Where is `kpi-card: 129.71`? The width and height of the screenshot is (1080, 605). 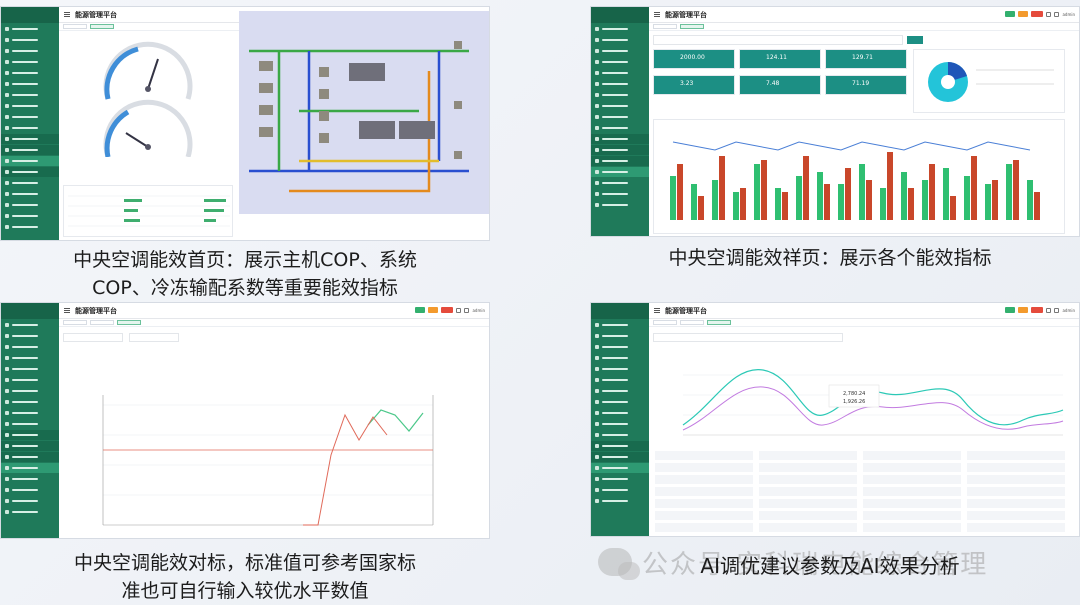 kpi-card: 129.71 is located at coordinates (866, 59).